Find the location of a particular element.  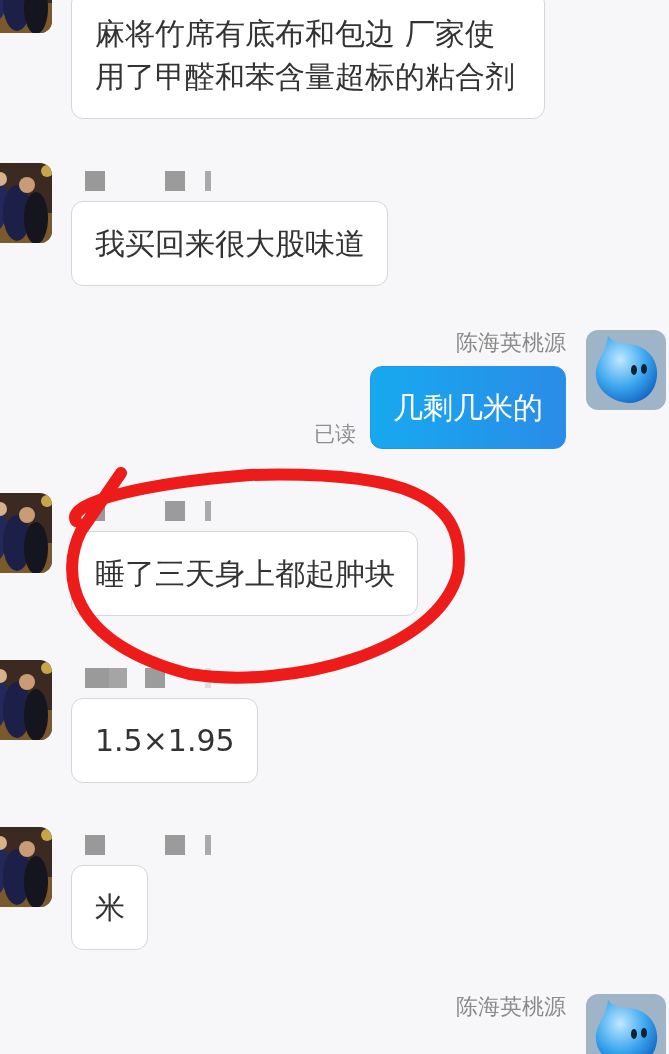

read-receipt: 已读 is located at coordinates (335, 434).